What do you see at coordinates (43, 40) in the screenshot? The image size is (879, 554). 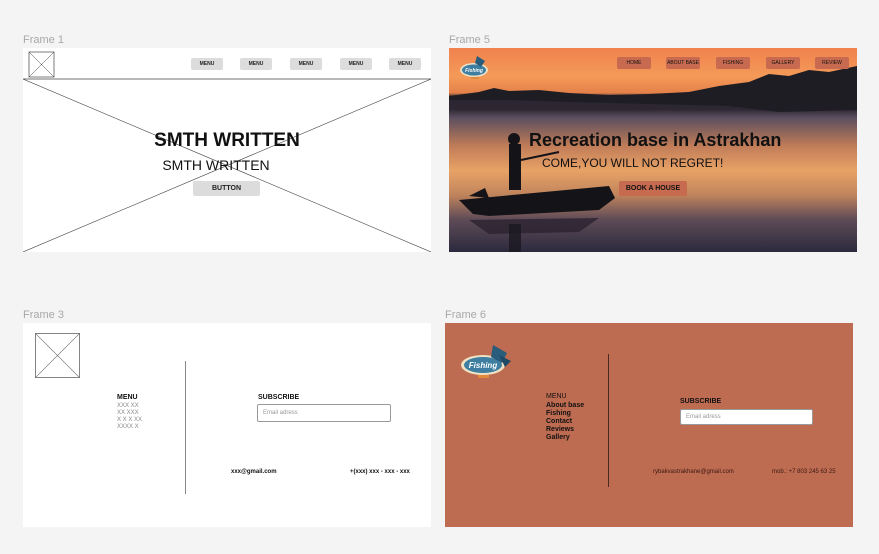 I see `frame-1-label: Frame 1` at bounding box center [43, 40].